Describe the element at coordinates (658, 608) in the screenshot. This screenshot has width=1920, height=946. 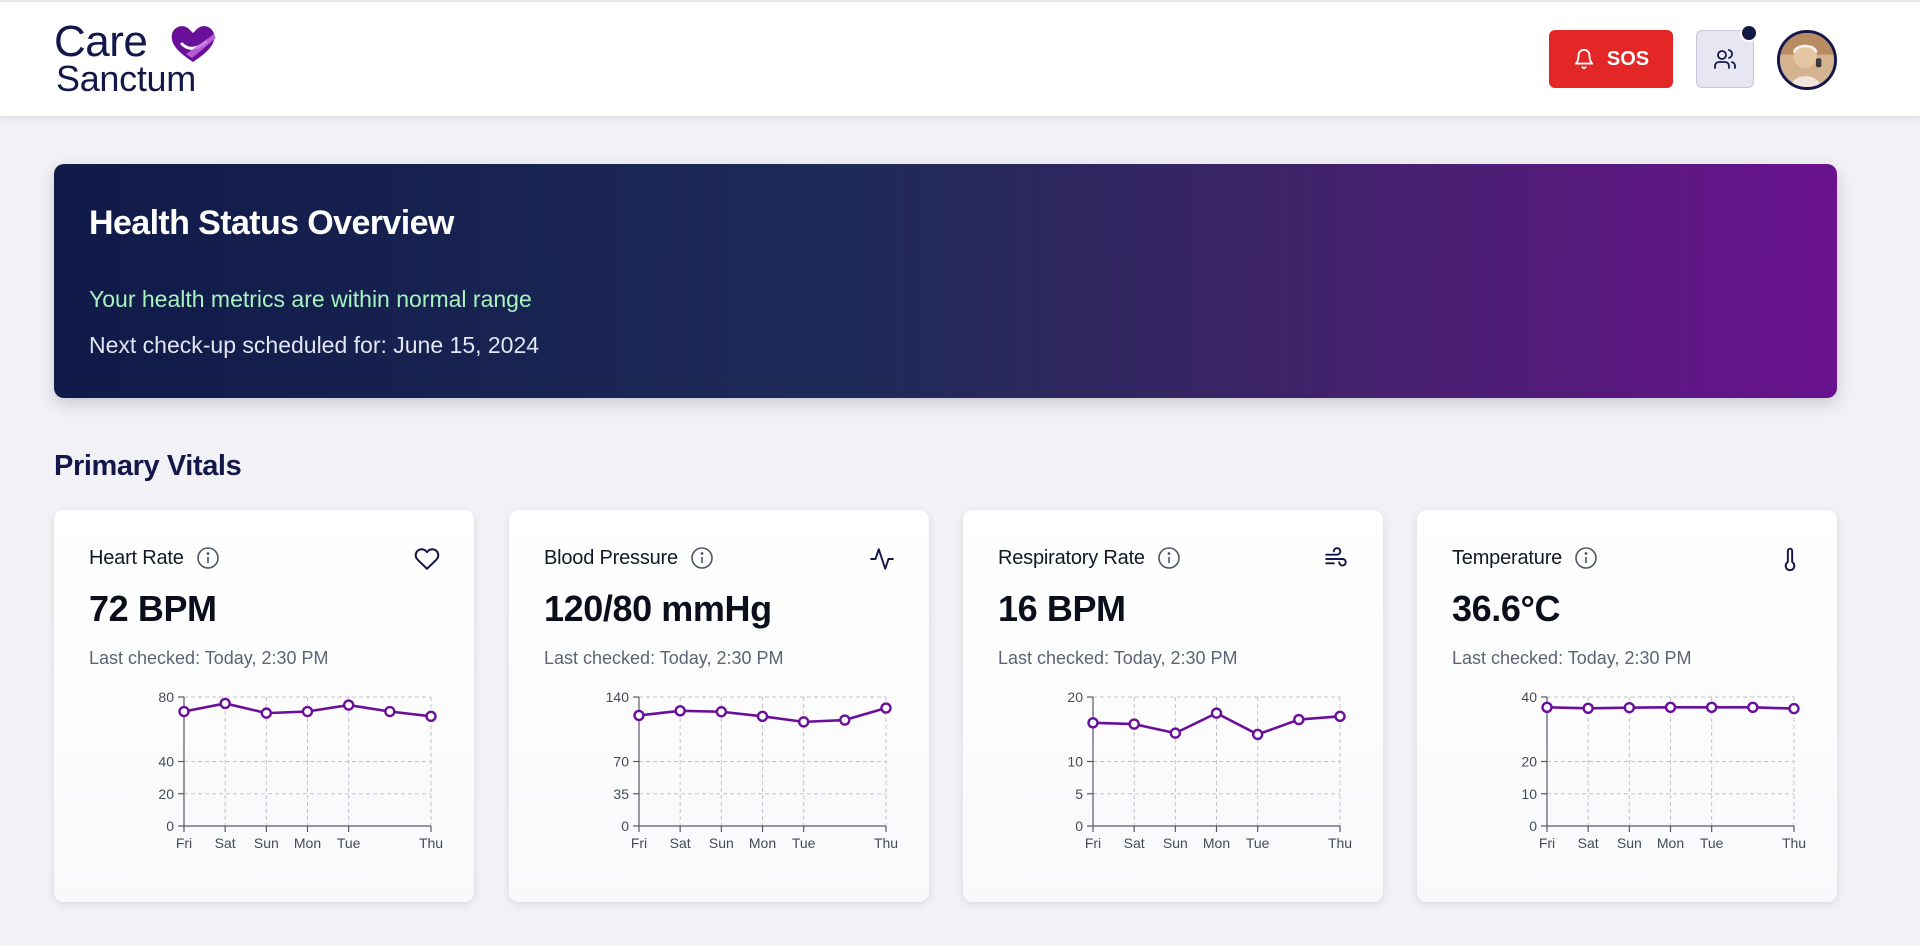
I see `vital-value: 120/80 mmHg` at that location.